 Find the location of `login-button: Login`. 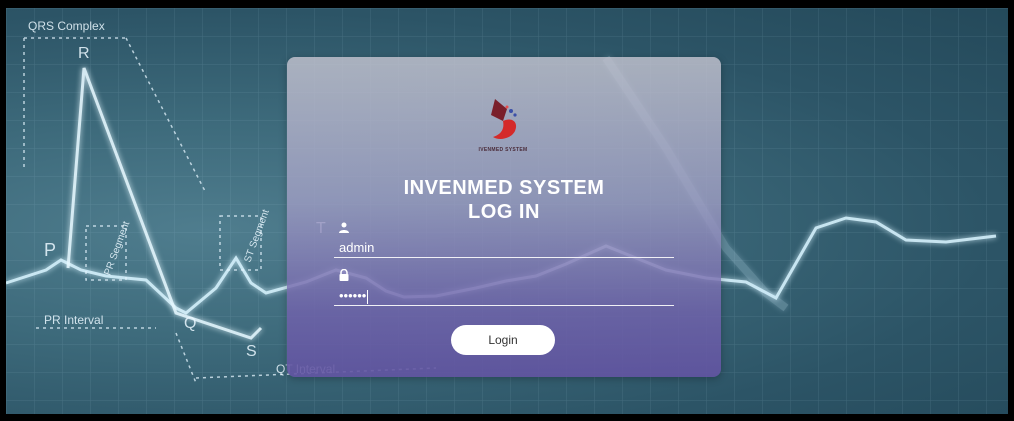

login-button: Login is located at coordinates (503, 340).